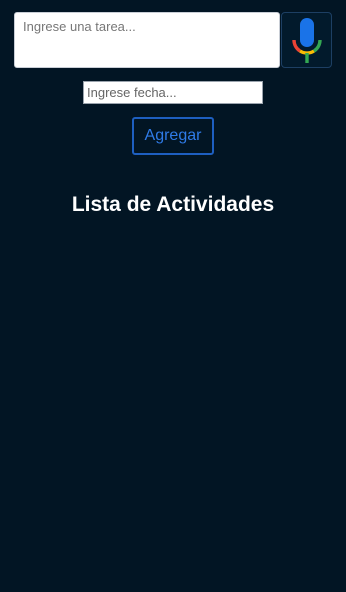  Describe the element at coordinates (173, 92) in the screenshot. I see `date-input` at that location.